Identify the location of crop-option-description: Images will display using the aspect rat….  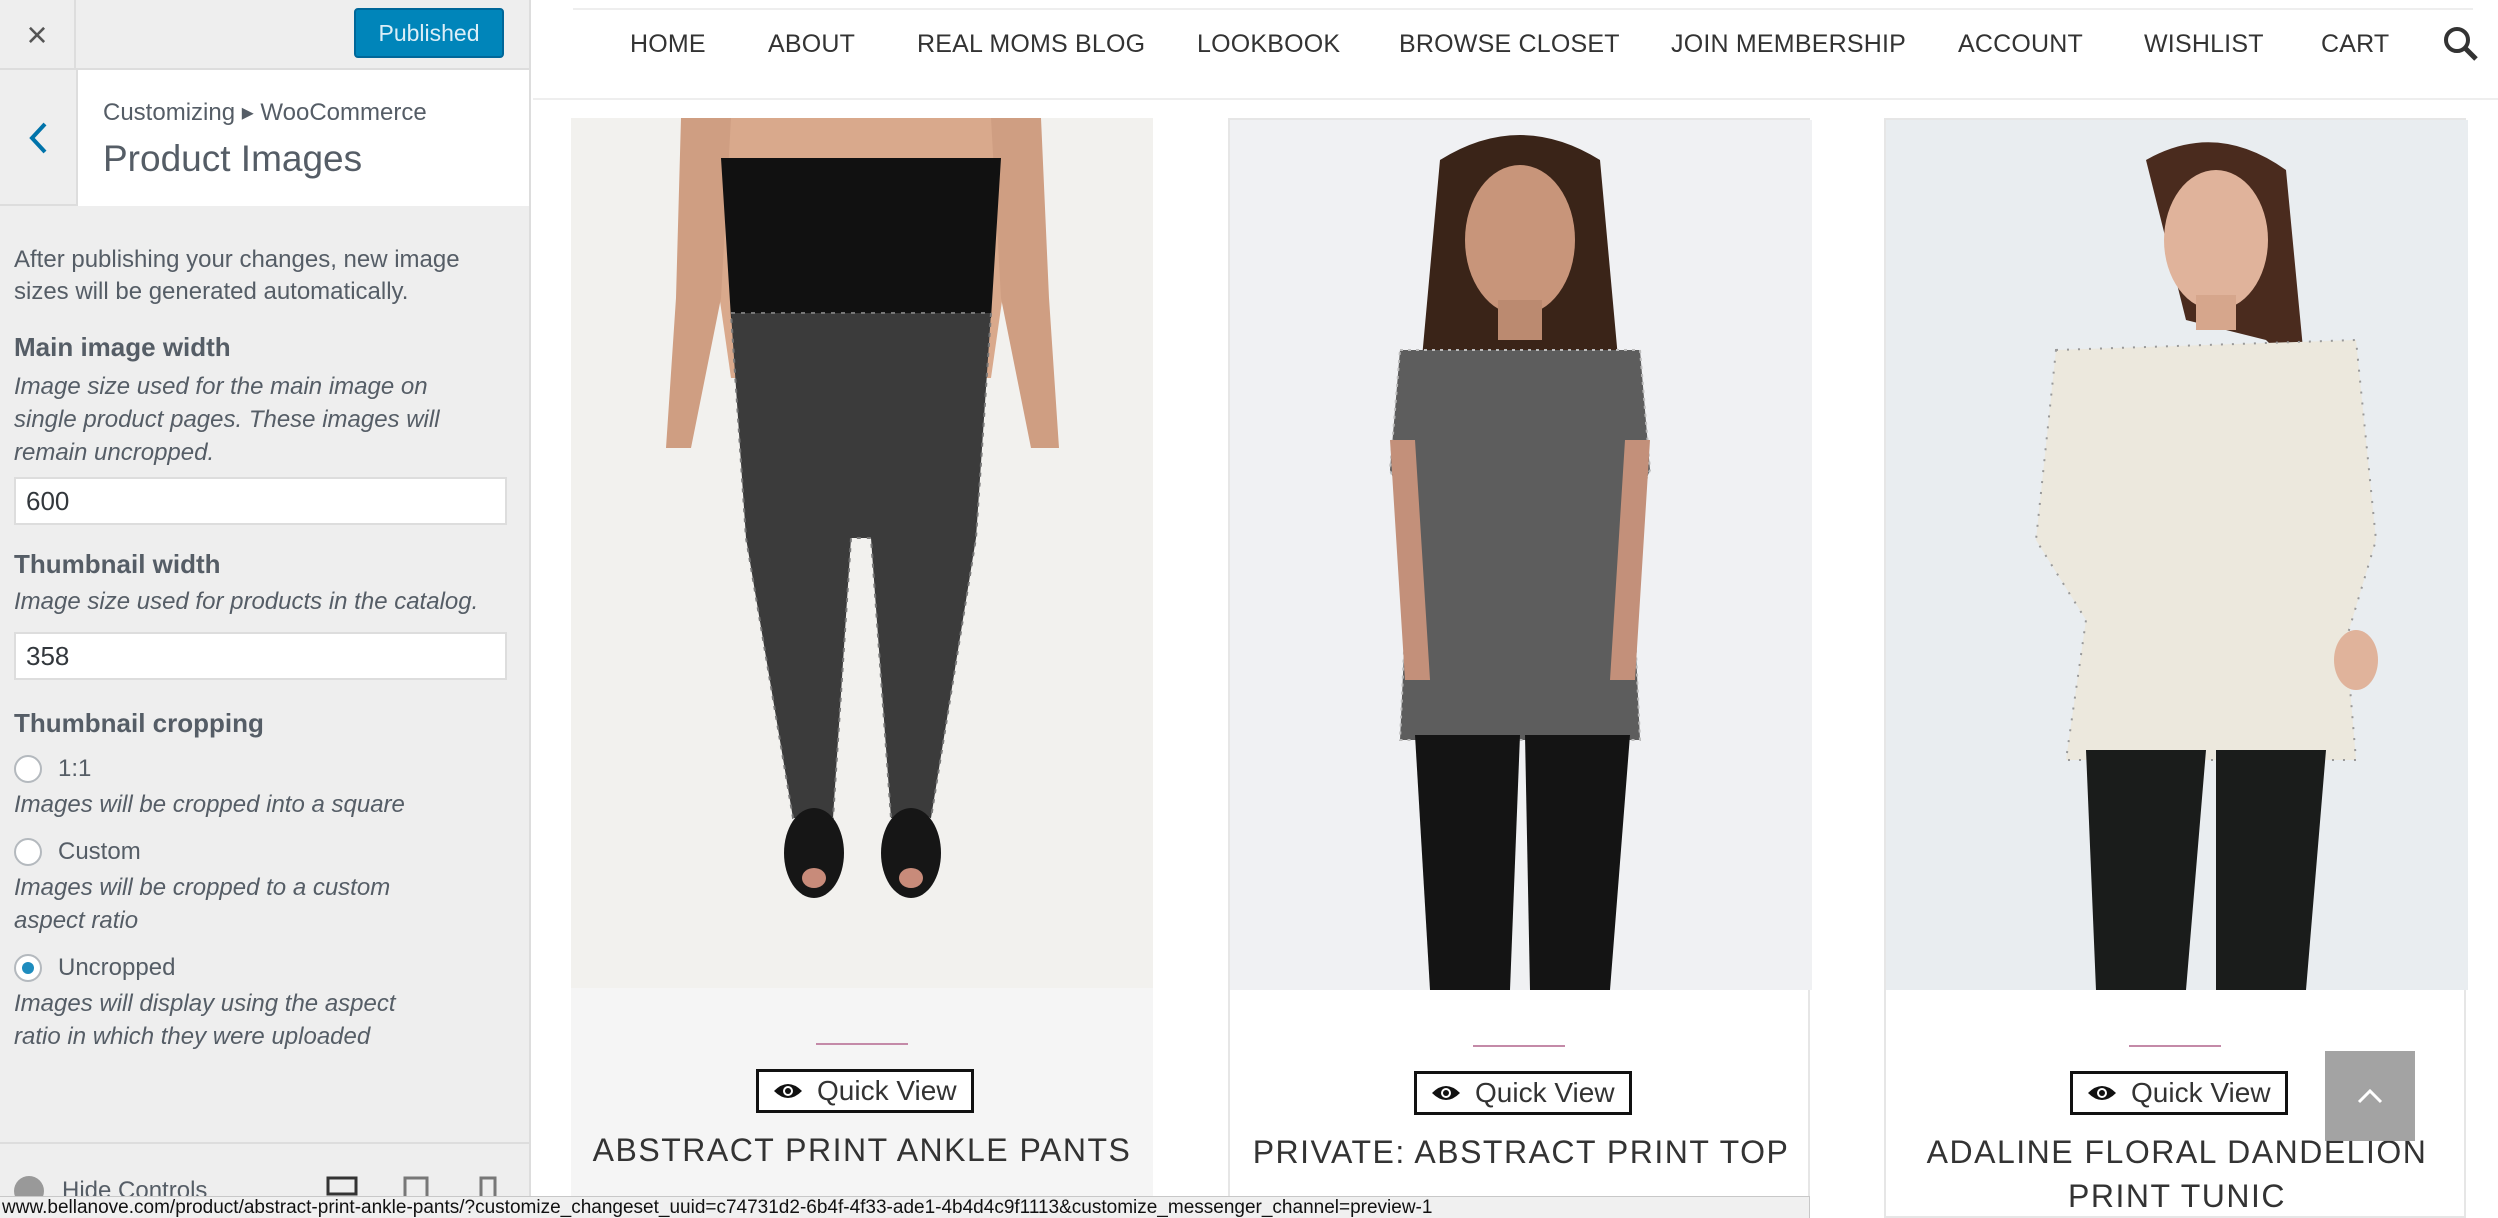
(205, 1020).